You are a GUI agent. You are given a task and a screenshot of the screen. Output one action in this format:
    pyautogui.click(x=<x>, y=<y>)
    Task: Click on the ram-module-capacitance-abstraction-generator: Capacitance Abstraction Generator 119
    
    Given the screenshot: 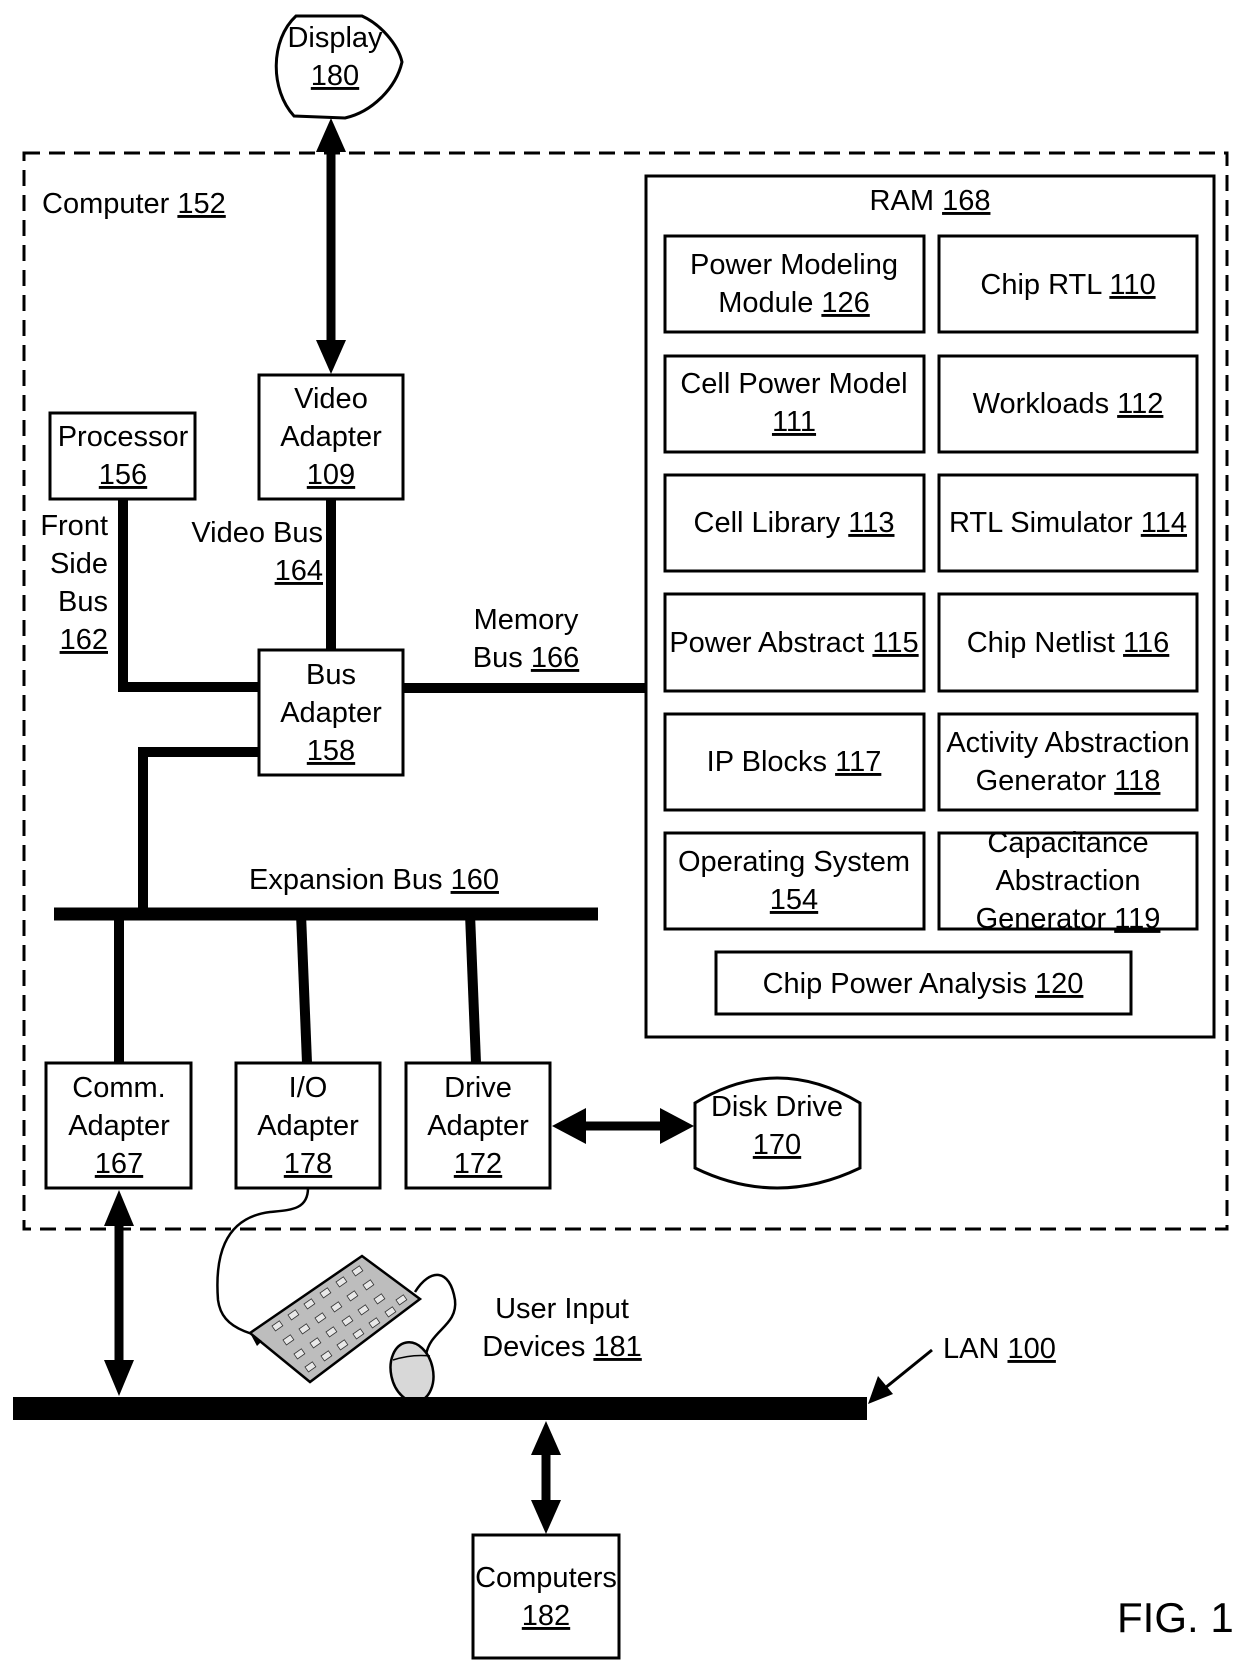 What is the action you would take?
    pyautogui.click(x=1068, y=881)
    